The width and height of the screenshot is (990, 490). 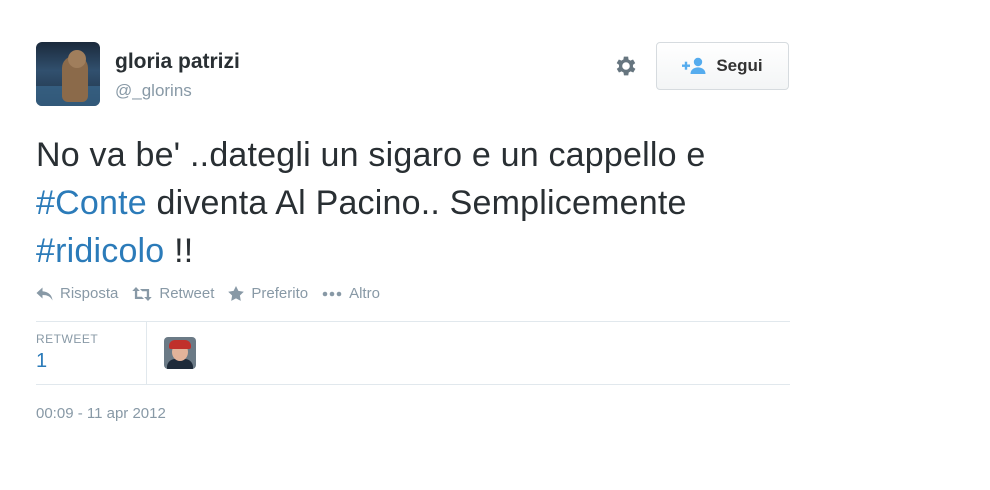 What do you see at coordinates (332, 293) in the screenshot?
I see `more-dots-icon` at bounding box center [332, 293].